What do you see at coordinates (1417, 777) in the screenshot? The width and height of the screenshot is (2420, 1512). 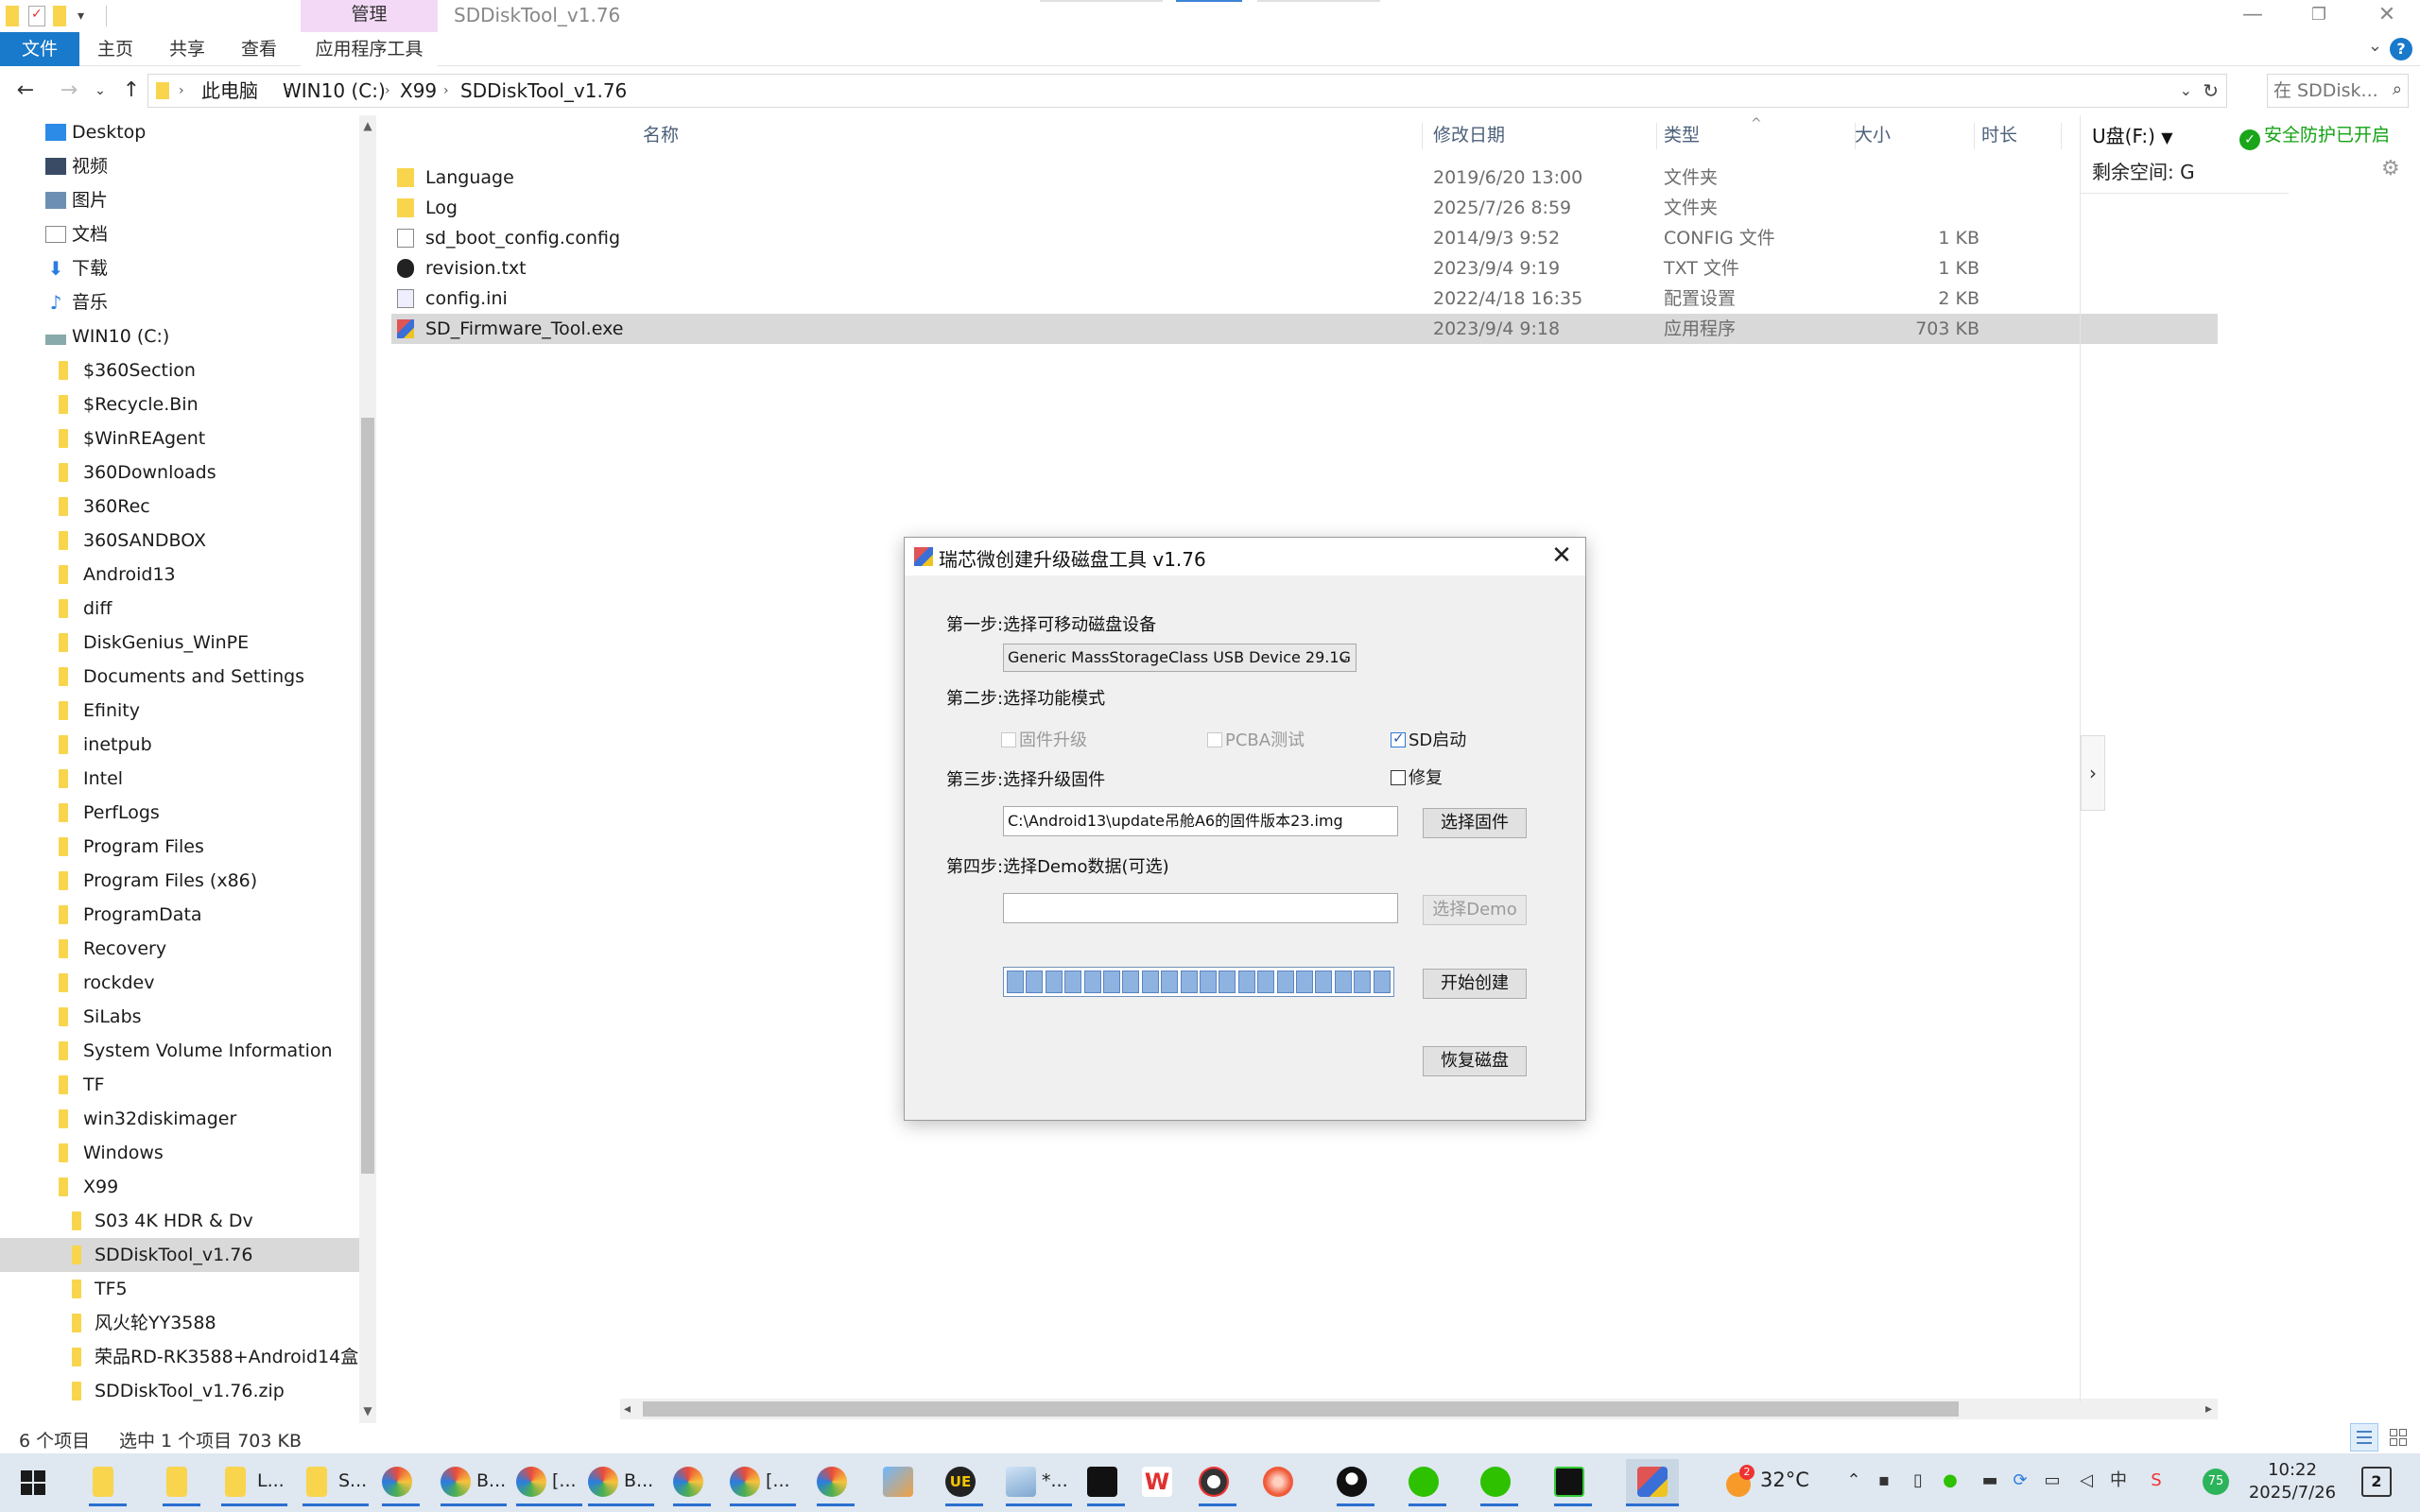 I see `repair-checkbox: 修复` at bounding box center [1417, 777].